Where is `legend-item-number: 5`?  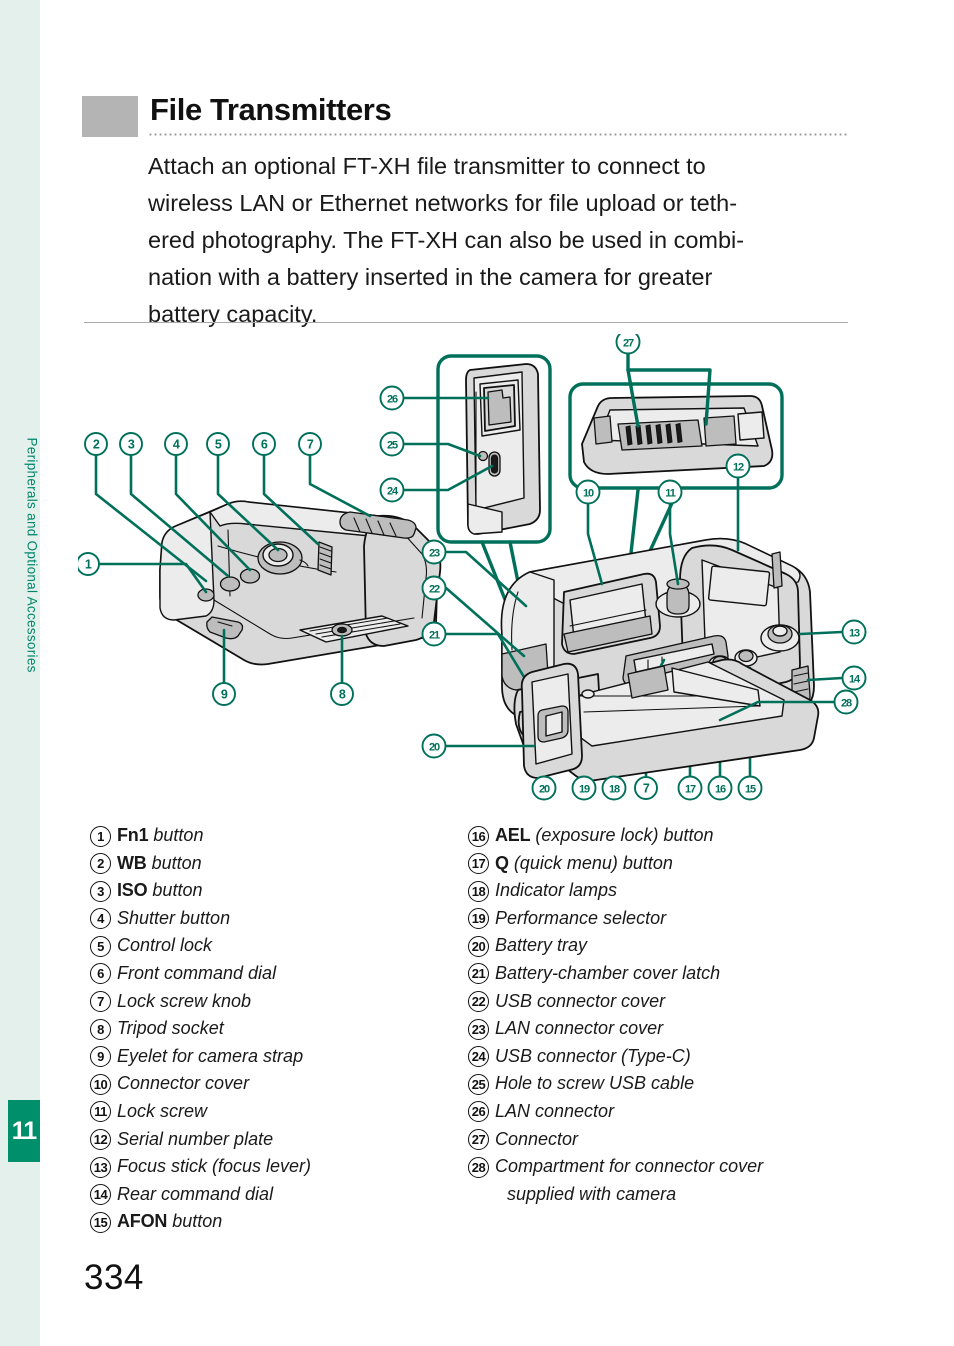
legend-item-number: 5 is located at coordinates (100, 946).